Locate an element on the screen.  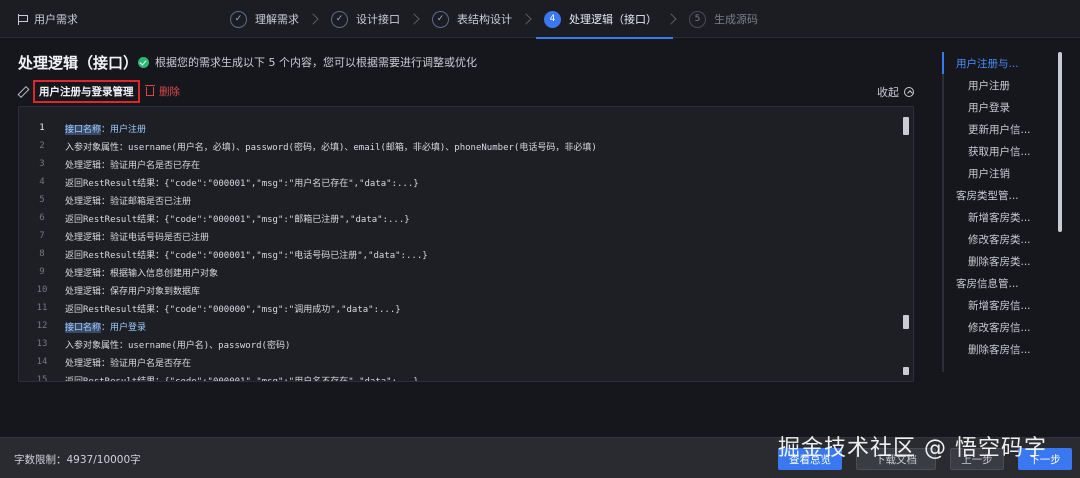
notice-text: 根据您的需求生成以下 5 个内容，您可以根据需要进行调整或优化 is located at coordinates (316, 62).